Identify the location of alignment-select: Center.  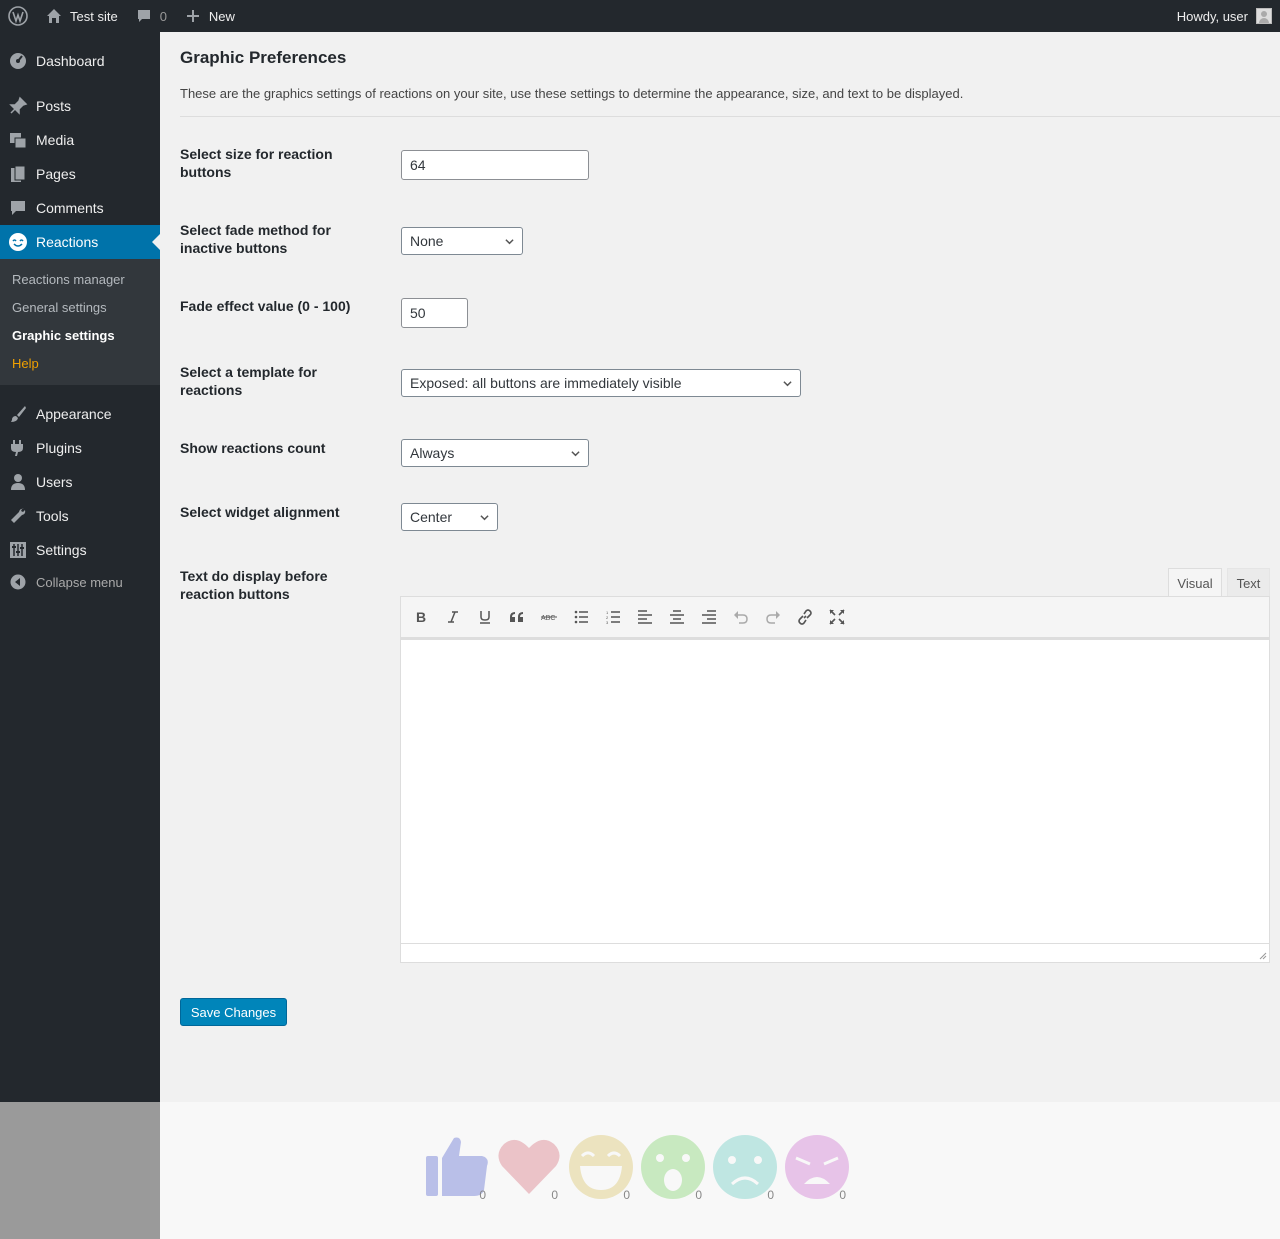
(449, 517).